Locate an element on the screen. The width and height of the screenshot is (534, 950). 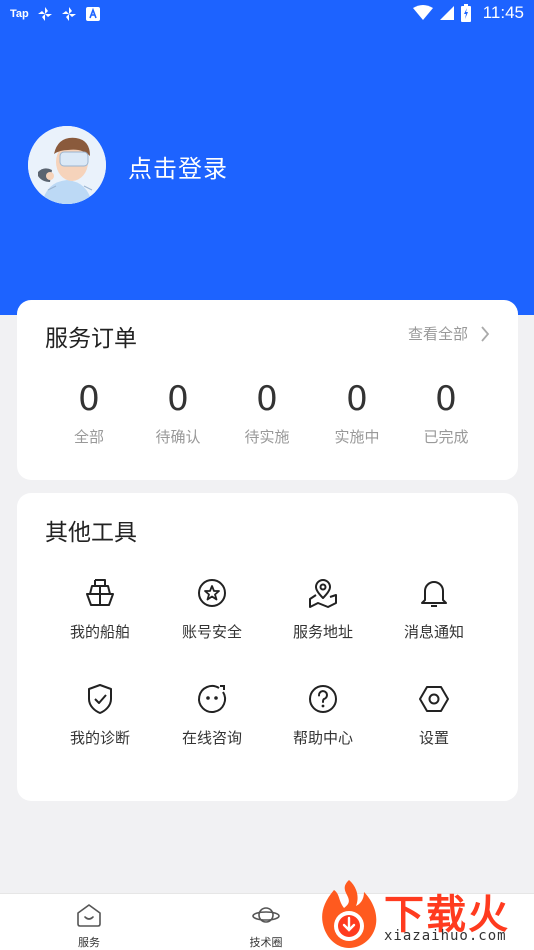
tool-label: 我的诊断 is located at coordinates (99, 738).